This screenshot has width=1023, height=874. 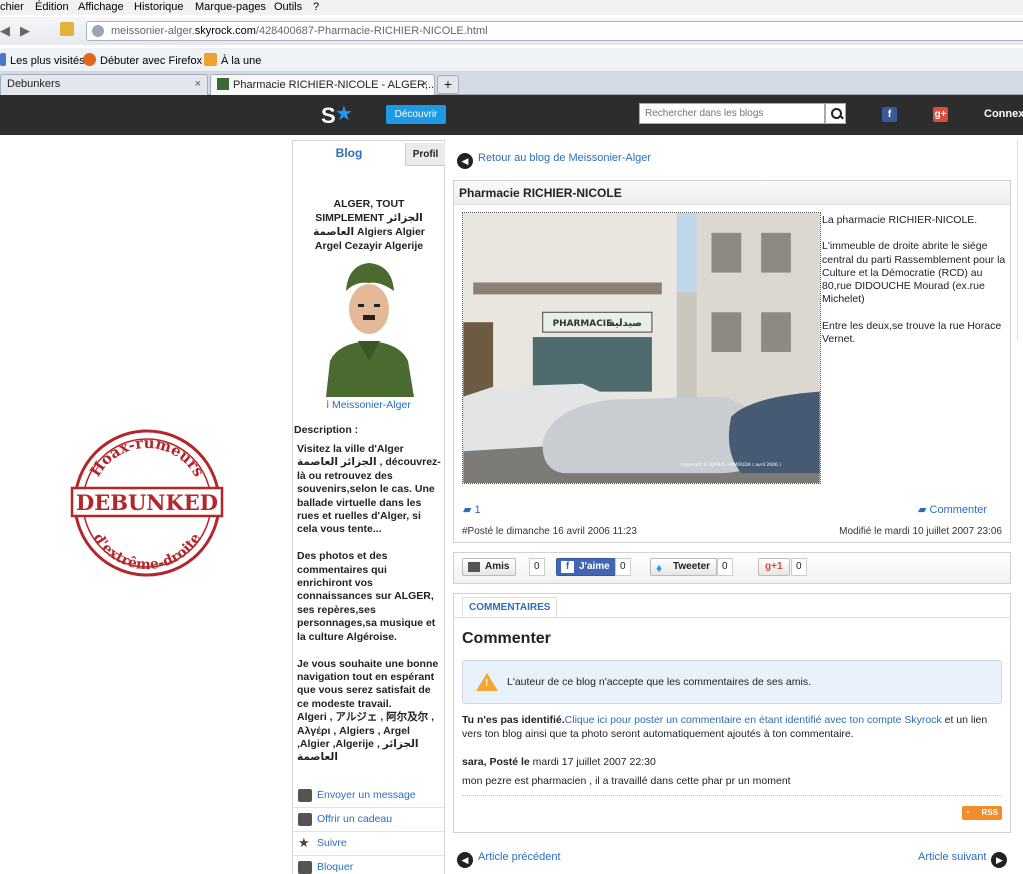 What do you see at coordinates (549, 531) in the screenshot?
I see `posted-date: #Posté le dimanche 16 avril 2006 11:23` at bounding box center [549, 531].